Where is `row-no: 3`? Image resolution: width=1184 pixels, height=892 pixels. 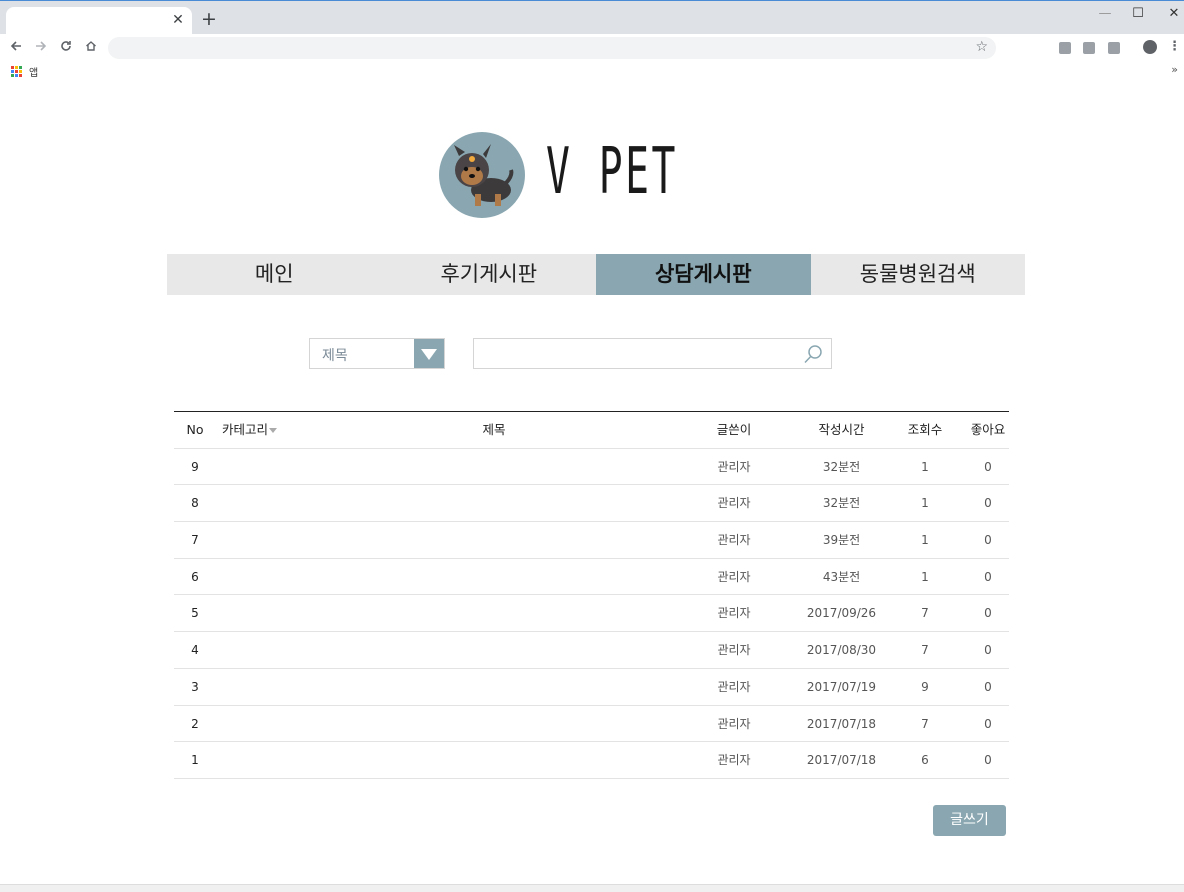 row-no: 3 is located at coordinates (195, 686).